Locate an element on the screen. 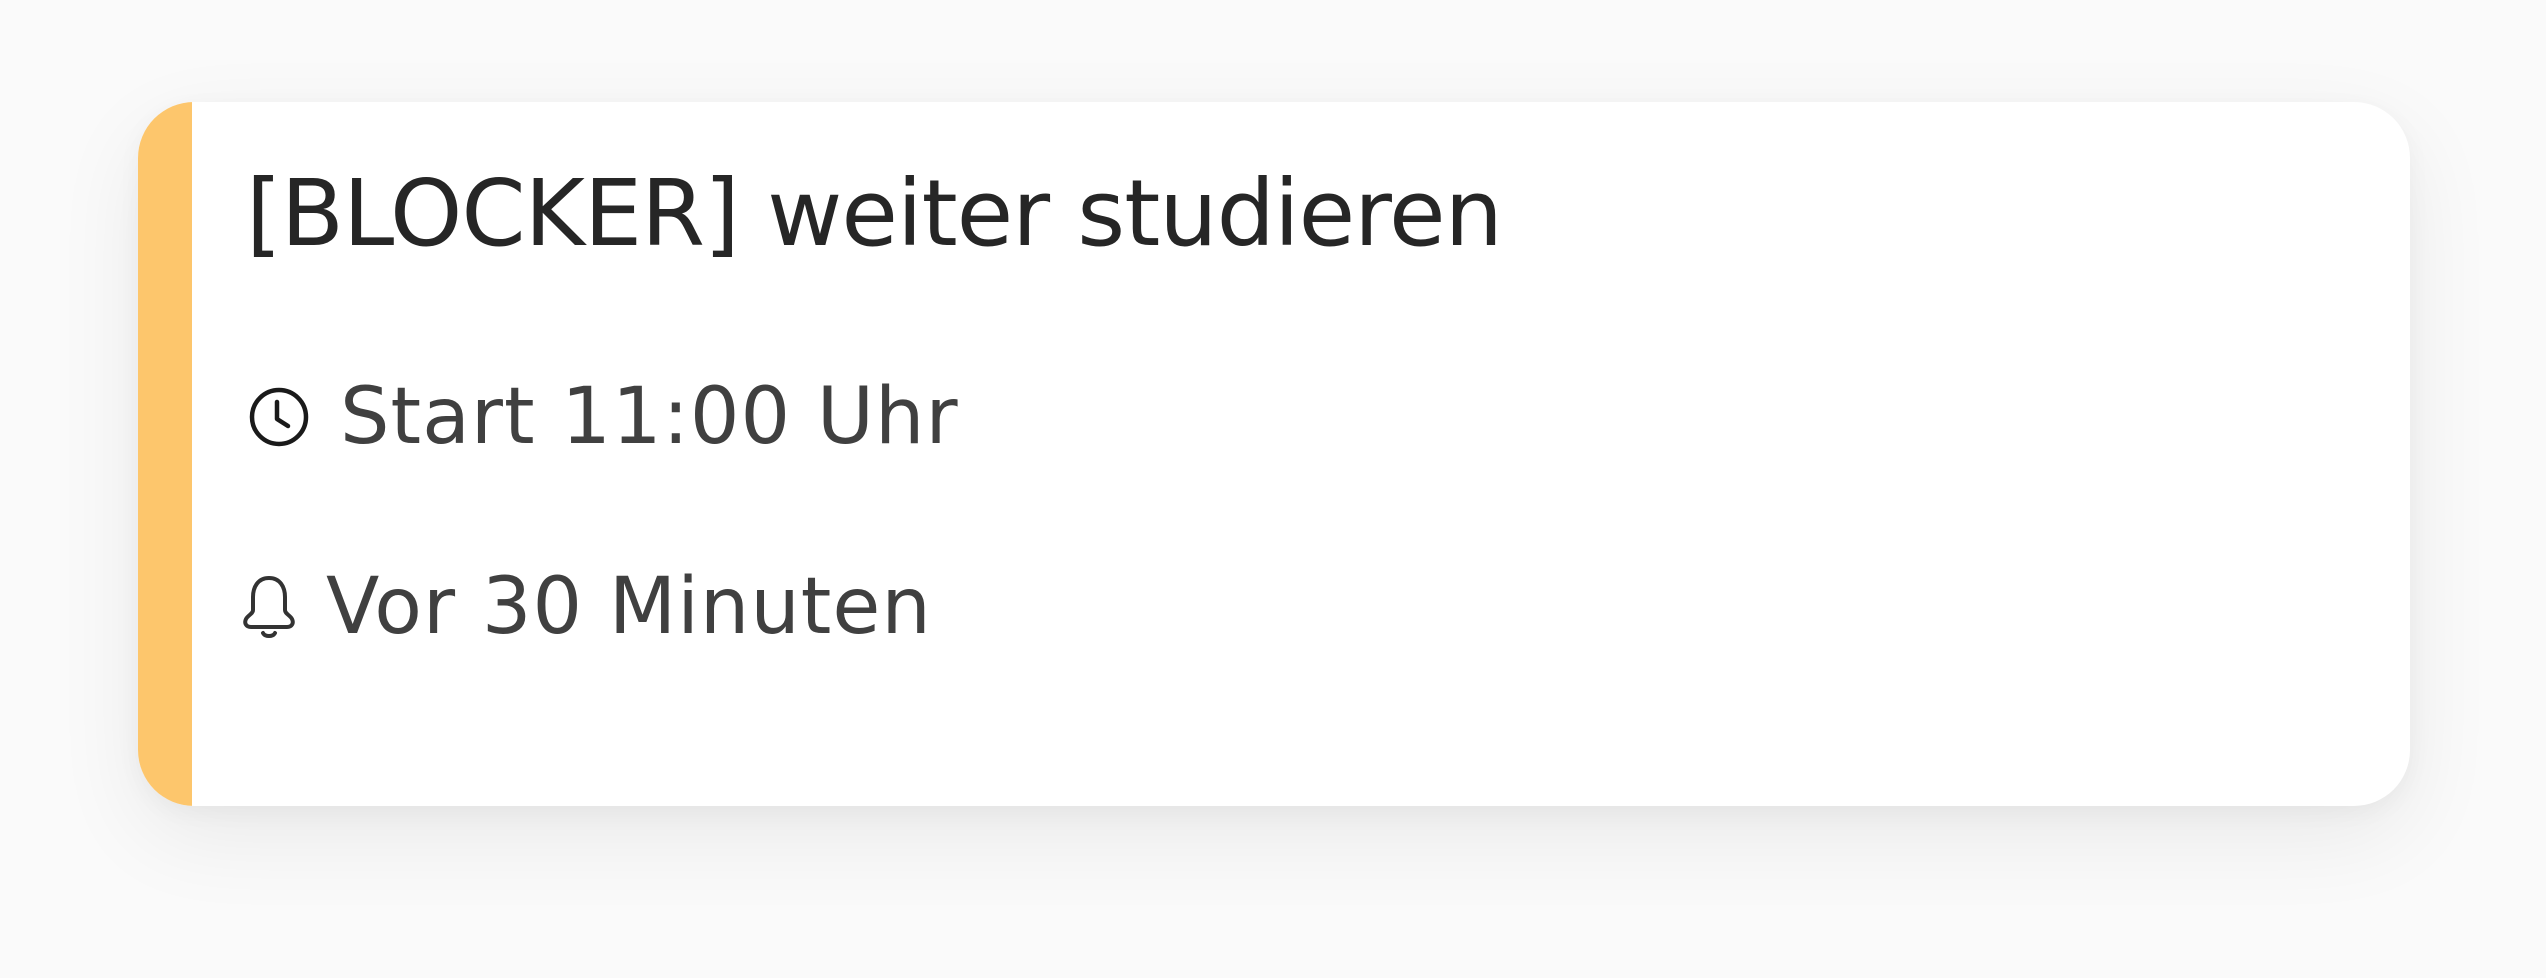 The height and width of the screenshot is (978, 2546). event-reminder-row: Vor 30 Minuten is located at coordinates (586, 607).